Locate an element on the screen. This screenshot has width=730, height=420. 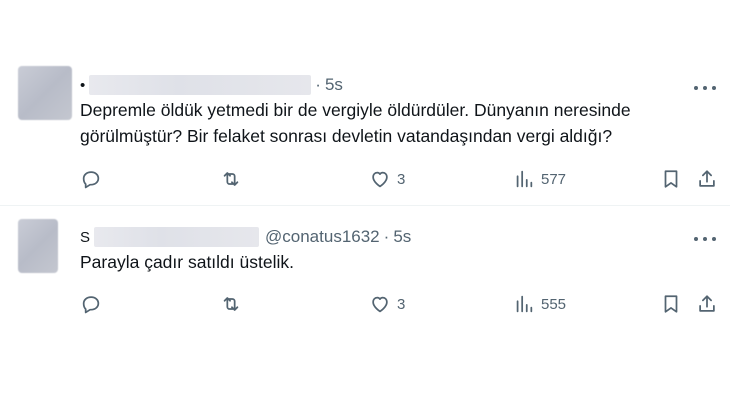
view-count: 555 is located at coordinates (554, 304).